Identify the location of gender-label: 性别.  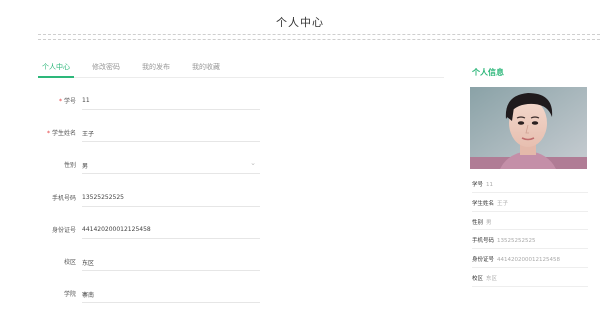
(69, 166).